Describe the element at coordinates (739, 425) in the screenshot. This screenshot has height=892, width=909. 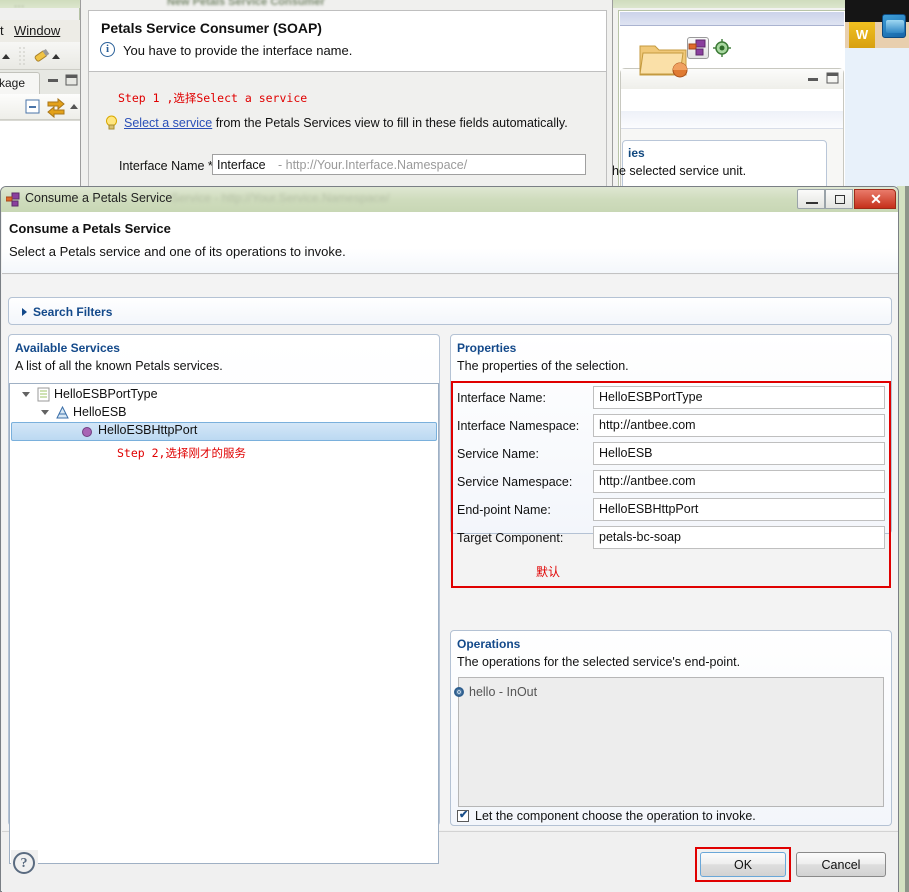
I see `property-field-interface-namespace: http://antbee.com` at that location.